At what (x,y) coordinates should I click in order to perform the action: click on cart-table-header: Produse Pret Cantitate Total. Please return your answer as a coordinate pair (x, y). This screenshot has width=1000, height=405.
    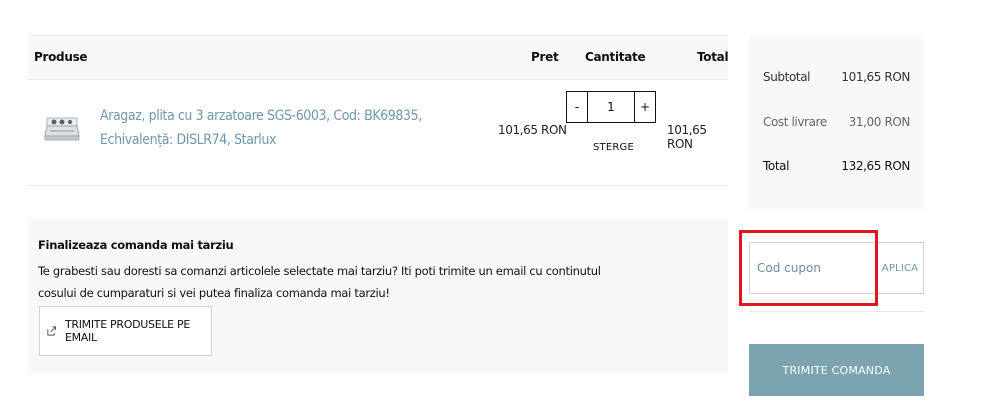
    Looking at the image, I should click on (378, 57).